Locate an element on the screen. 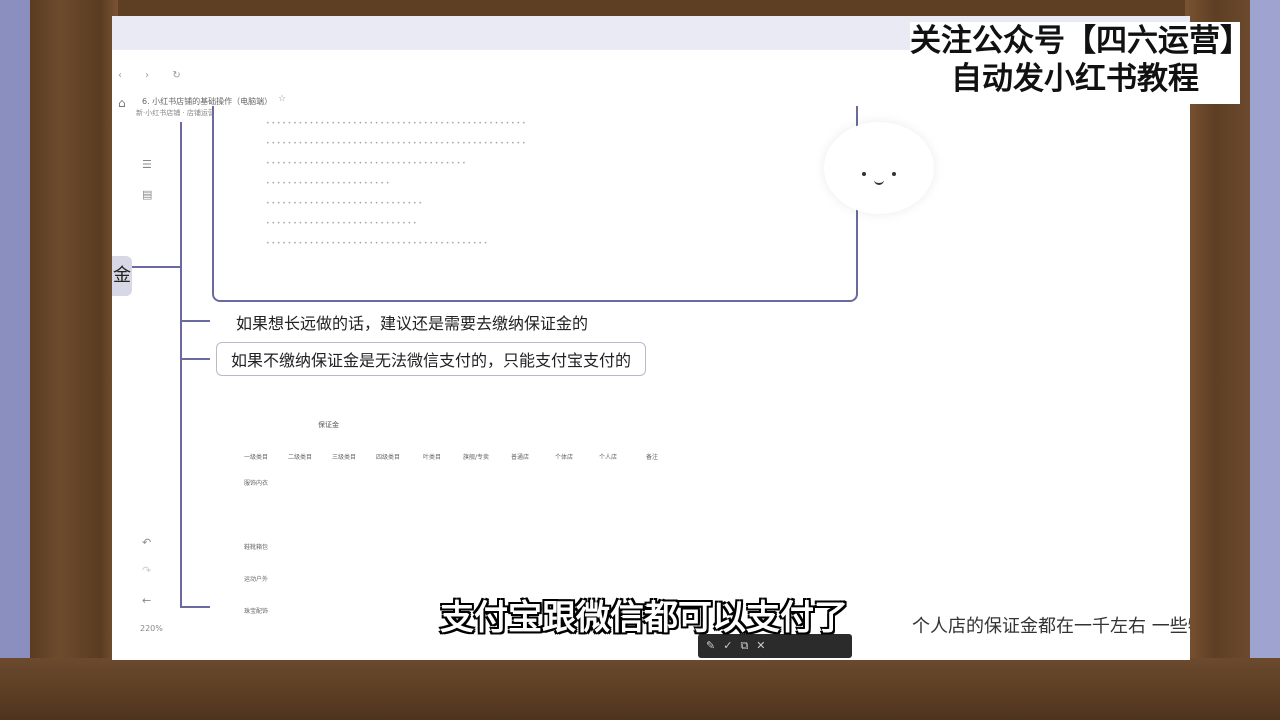 Image resolution: width=1280 pixels, height=720 pixels. star-icon: ☆ is located at coordinates (282, 99).